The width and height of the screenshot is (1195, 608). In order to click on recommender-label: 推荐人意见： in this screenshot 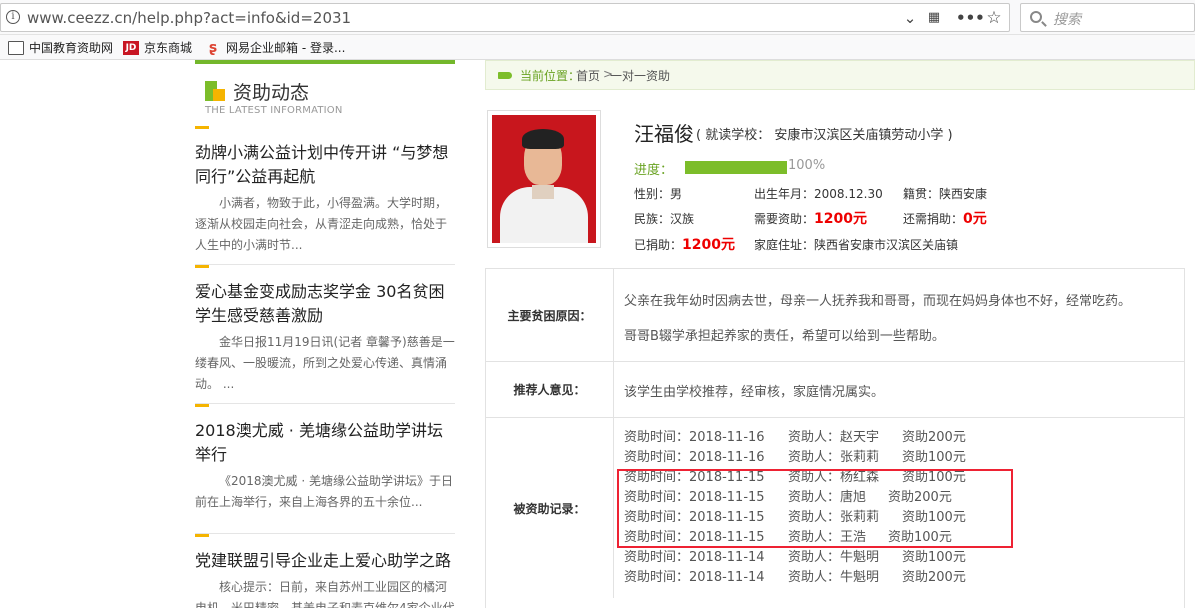, I will do `click(550, 389)`.